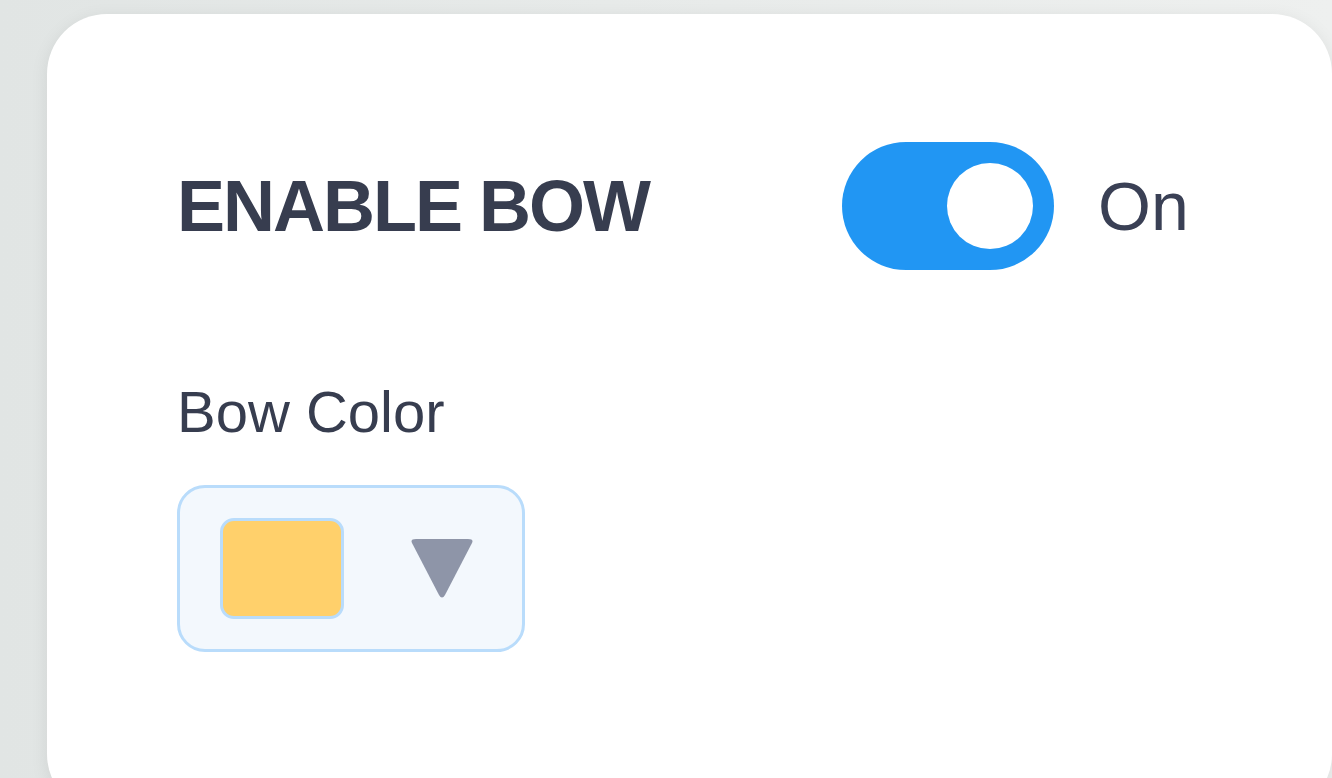 This screenshot has height=778, width=1332. Describe the element at coordinates (351, 568) in the screenshot. I see `color-picker` at that location.